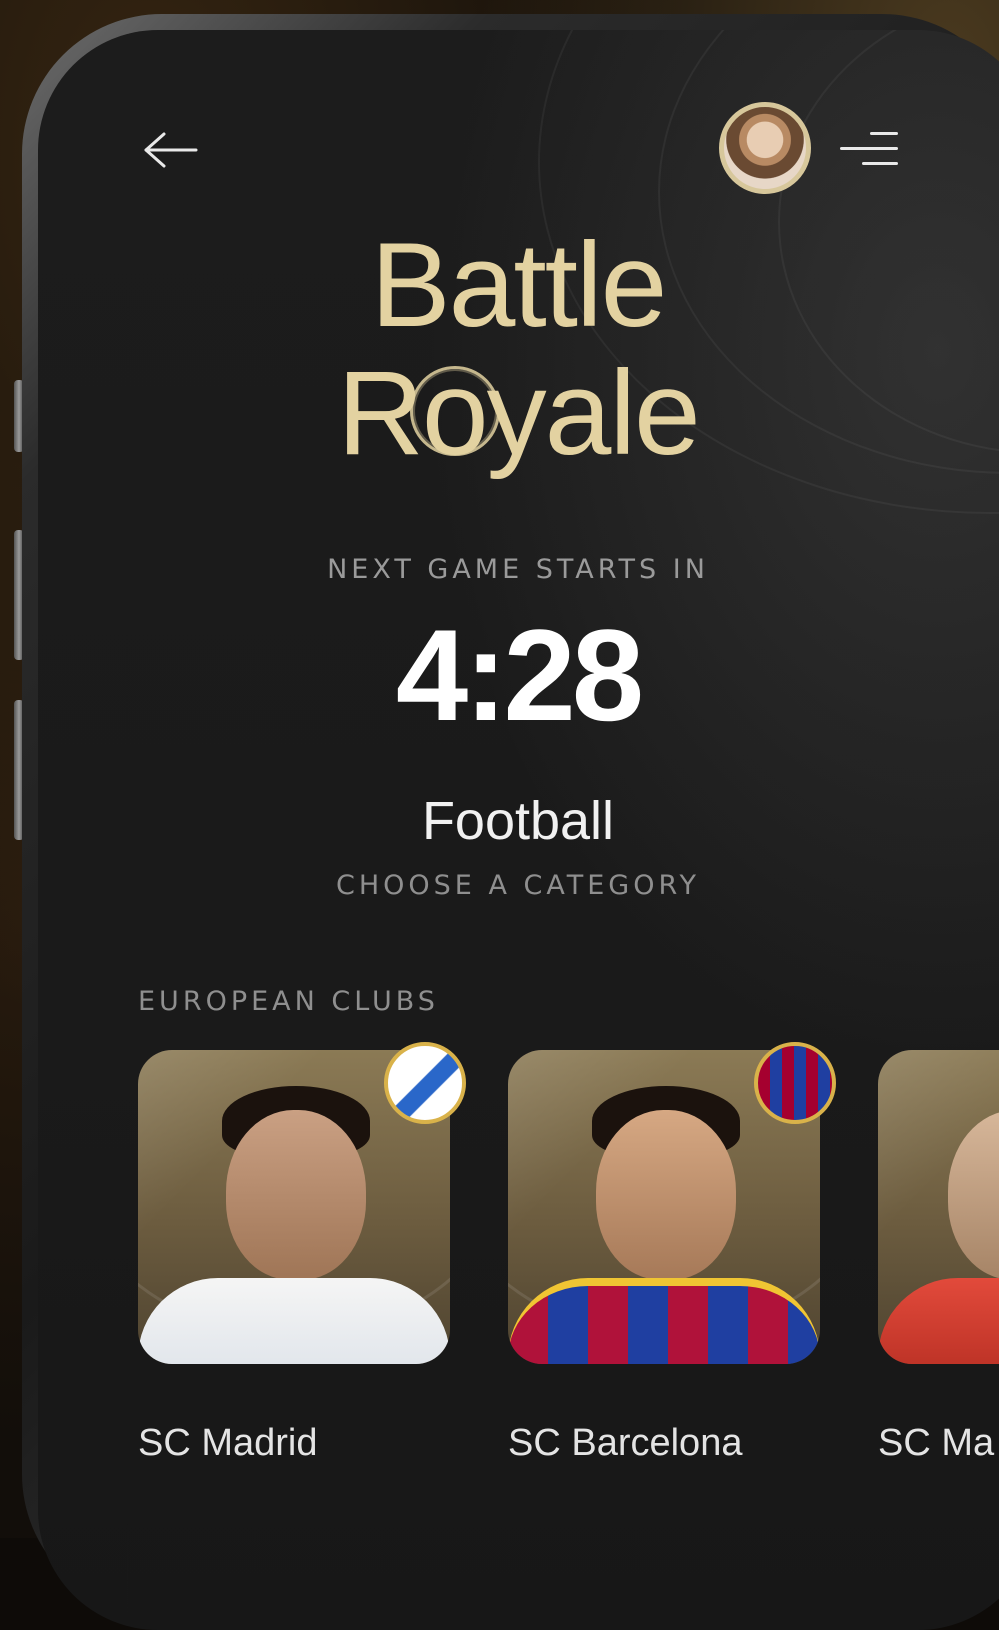 The height and width of the screenshot is (1630, 999). I want to click on club-name-madrid: SC Madrid, so click(228, 1443).